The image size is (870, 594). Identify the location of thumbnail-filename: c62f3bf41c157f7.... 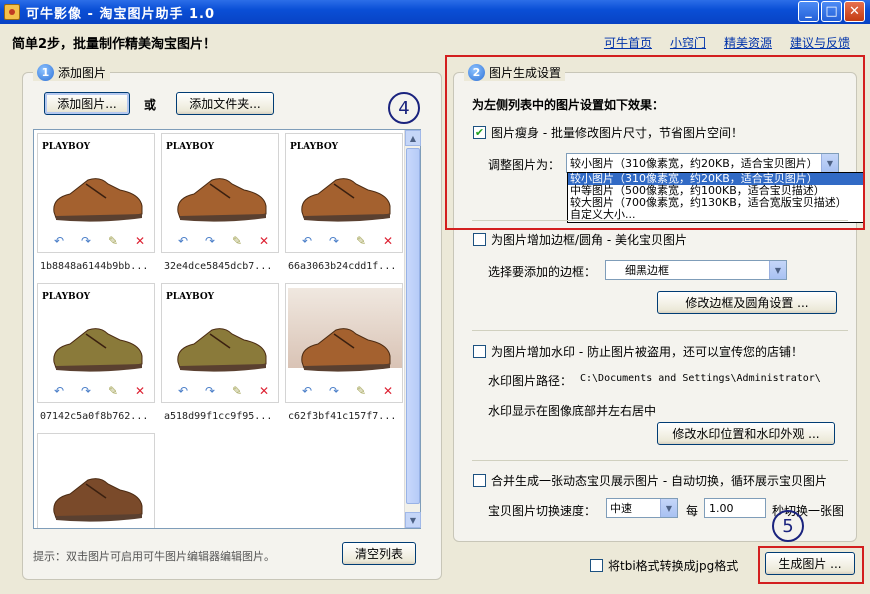
(342, 416).